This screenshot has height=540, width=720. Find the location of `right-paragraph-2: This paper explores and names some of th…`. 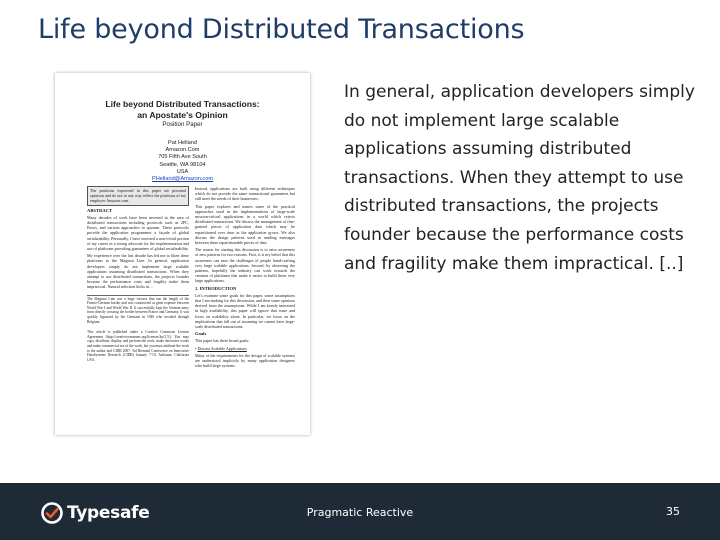

right-paragraph-2: This paper explores and names some of th… is located at coordinates (245, 224).